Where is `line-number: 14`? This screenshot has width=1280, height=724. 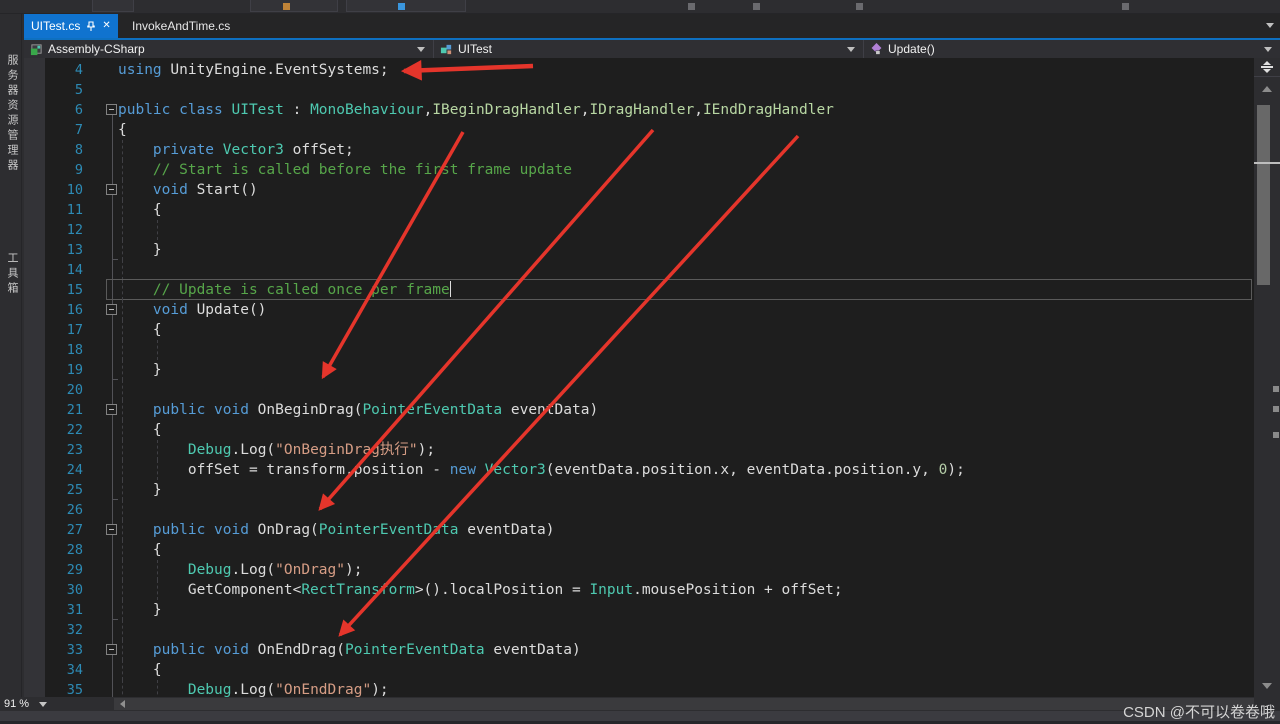
line-number: 14 is located at coordinates (74, 270).